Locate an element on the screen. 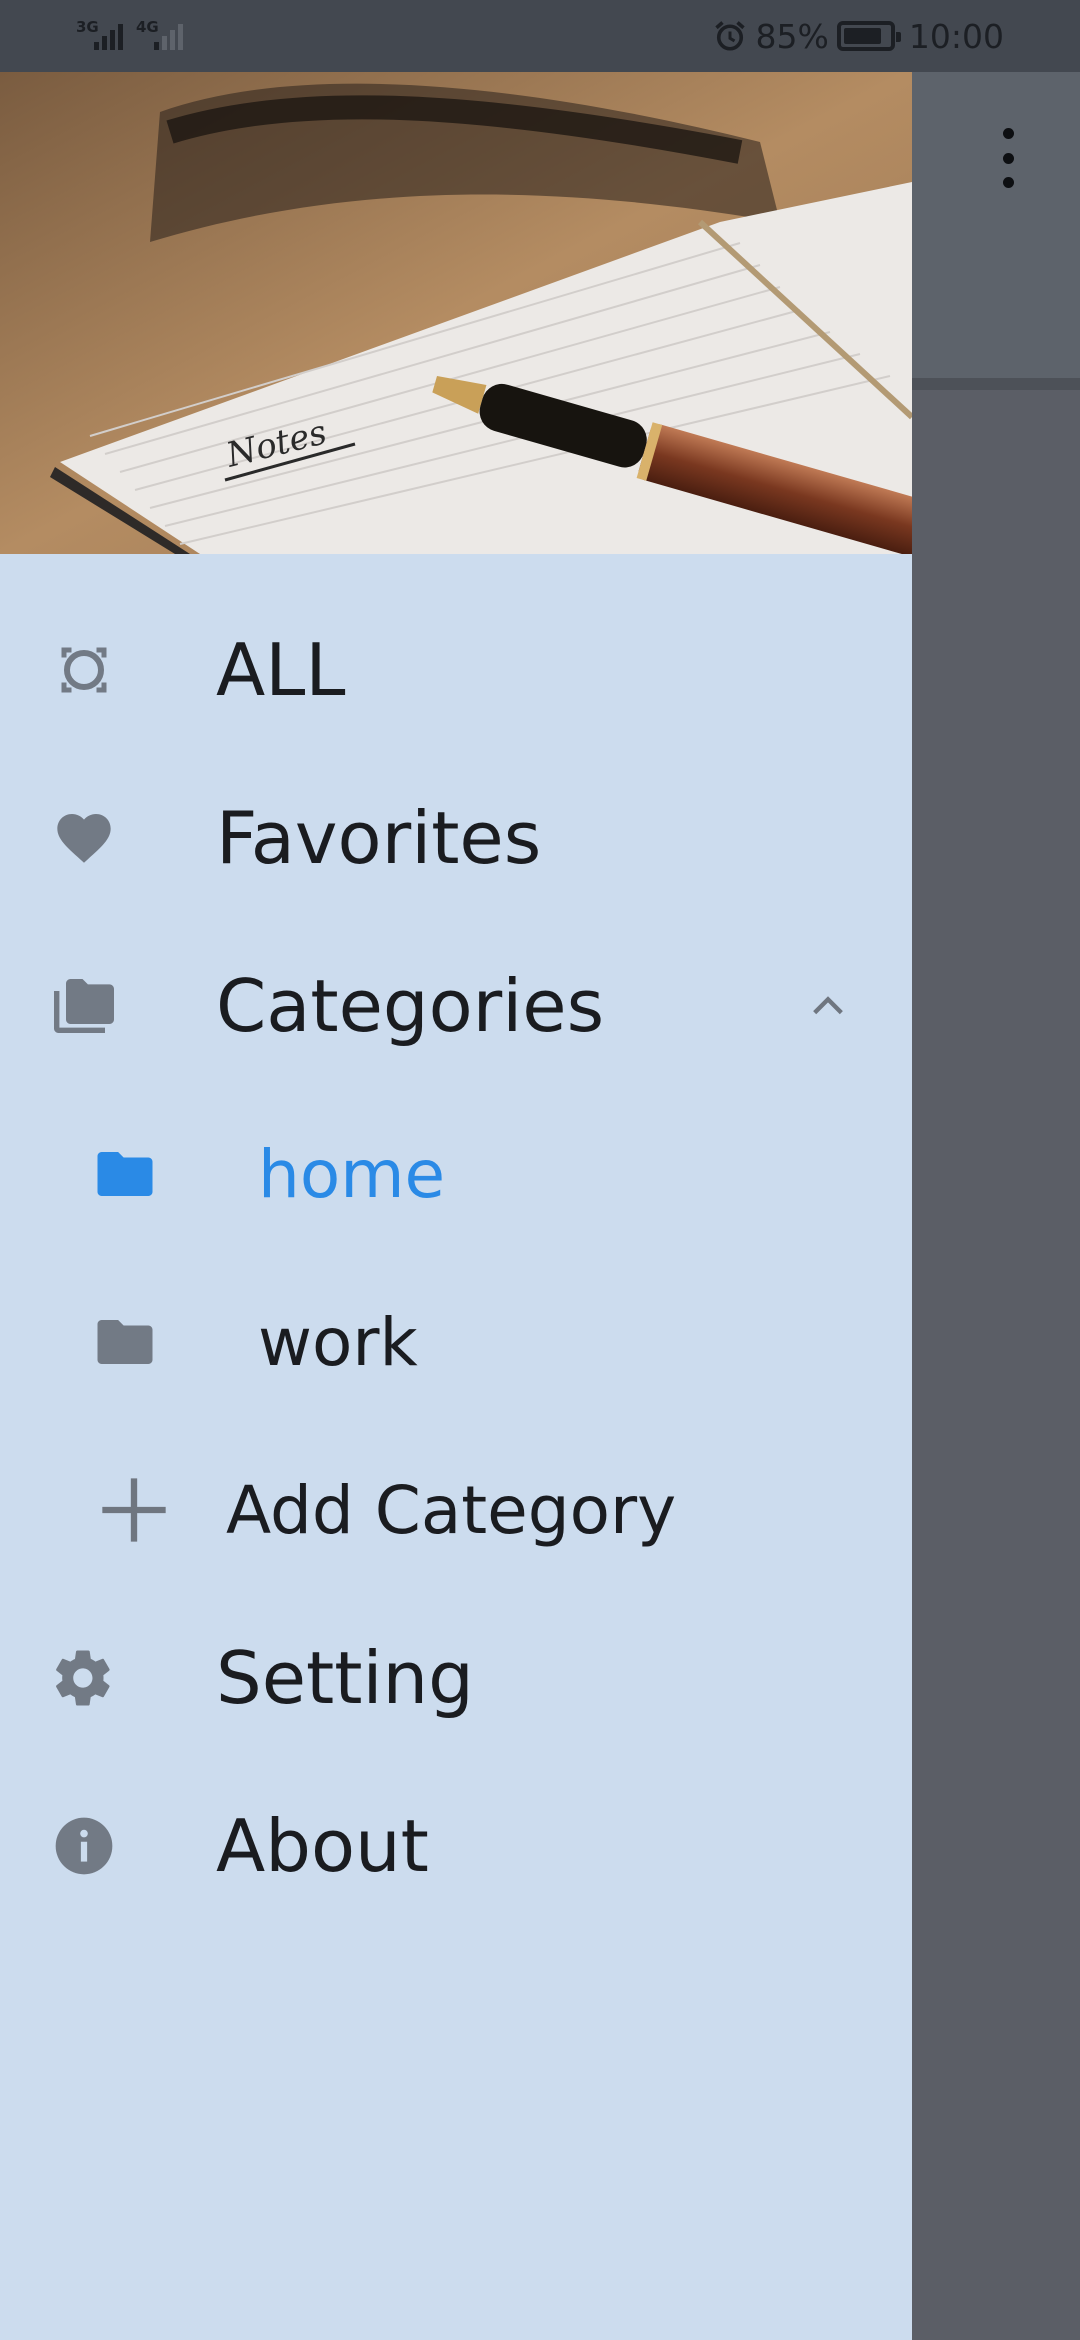 This screenshot has height=2340, width=1080. alarm-icon is located at coordinates (729, 36).